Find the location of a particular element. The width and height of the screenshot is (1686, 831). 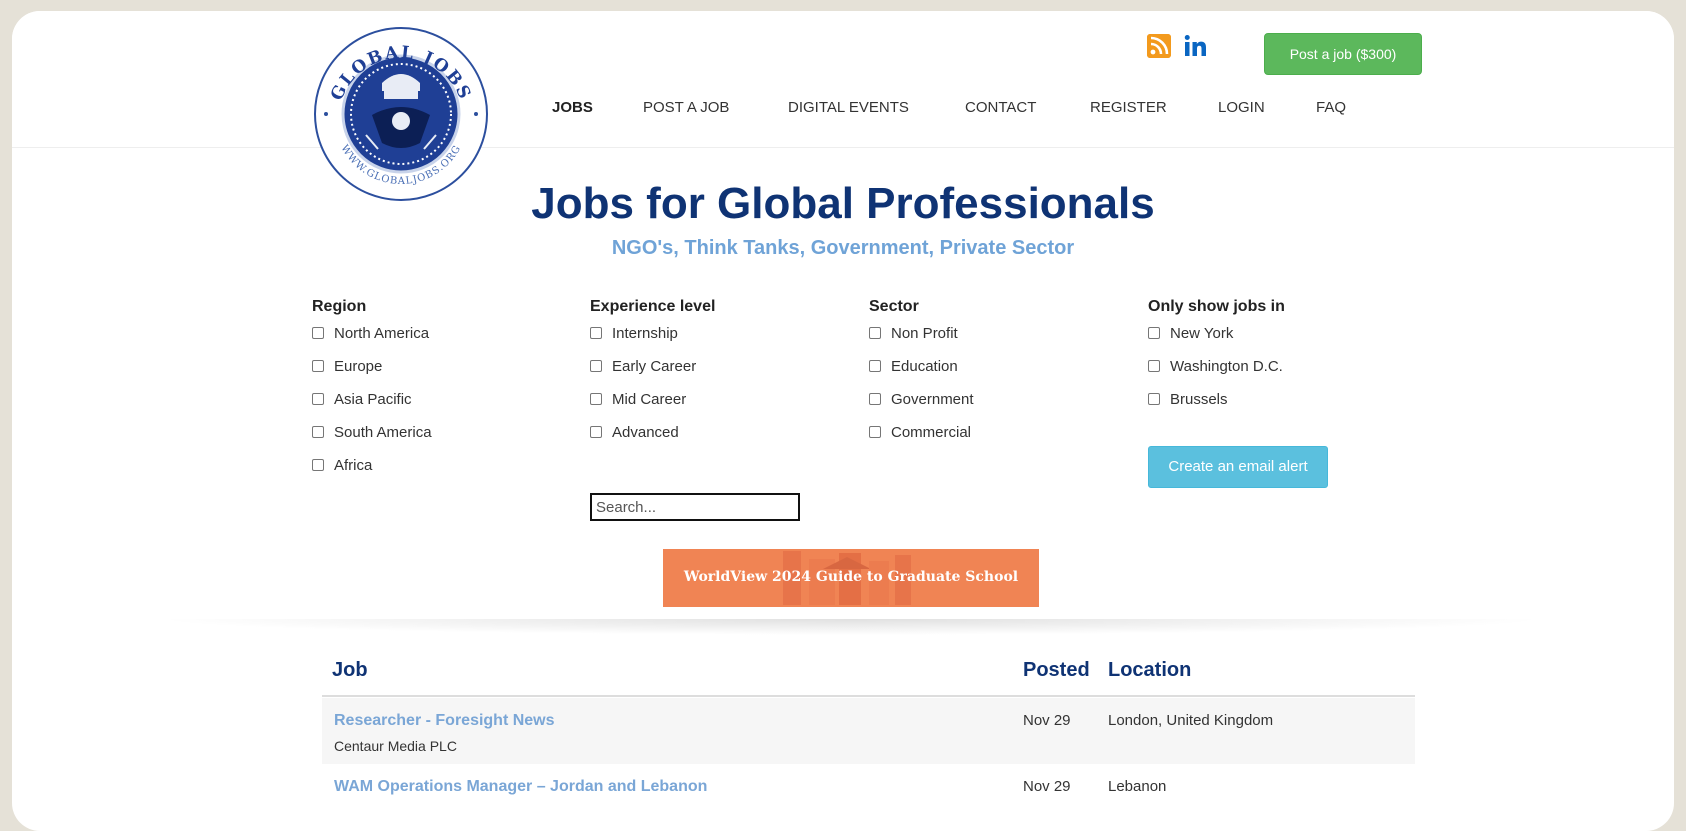

filter-option-non-profit: Non Profit is located at coordinates (913, 333).